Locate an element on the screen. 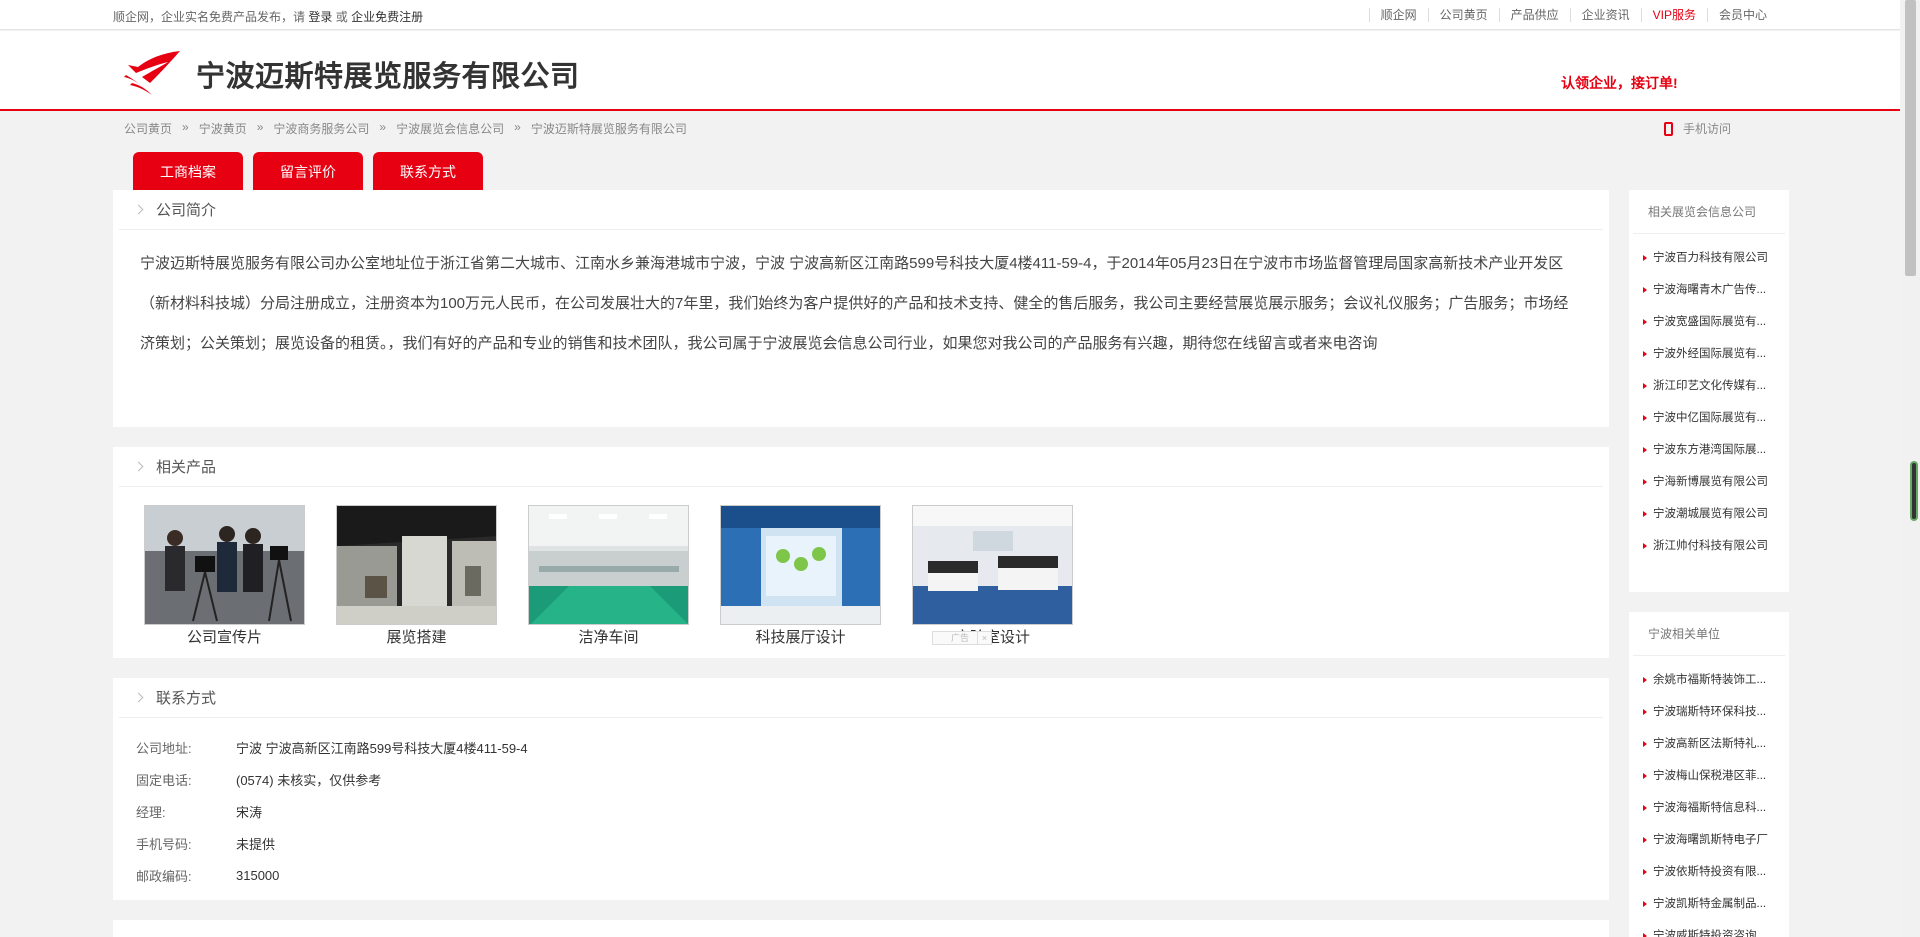  tab-bar: 工商档案 留言评价 联系方式 is located at coordinates (313, 171).